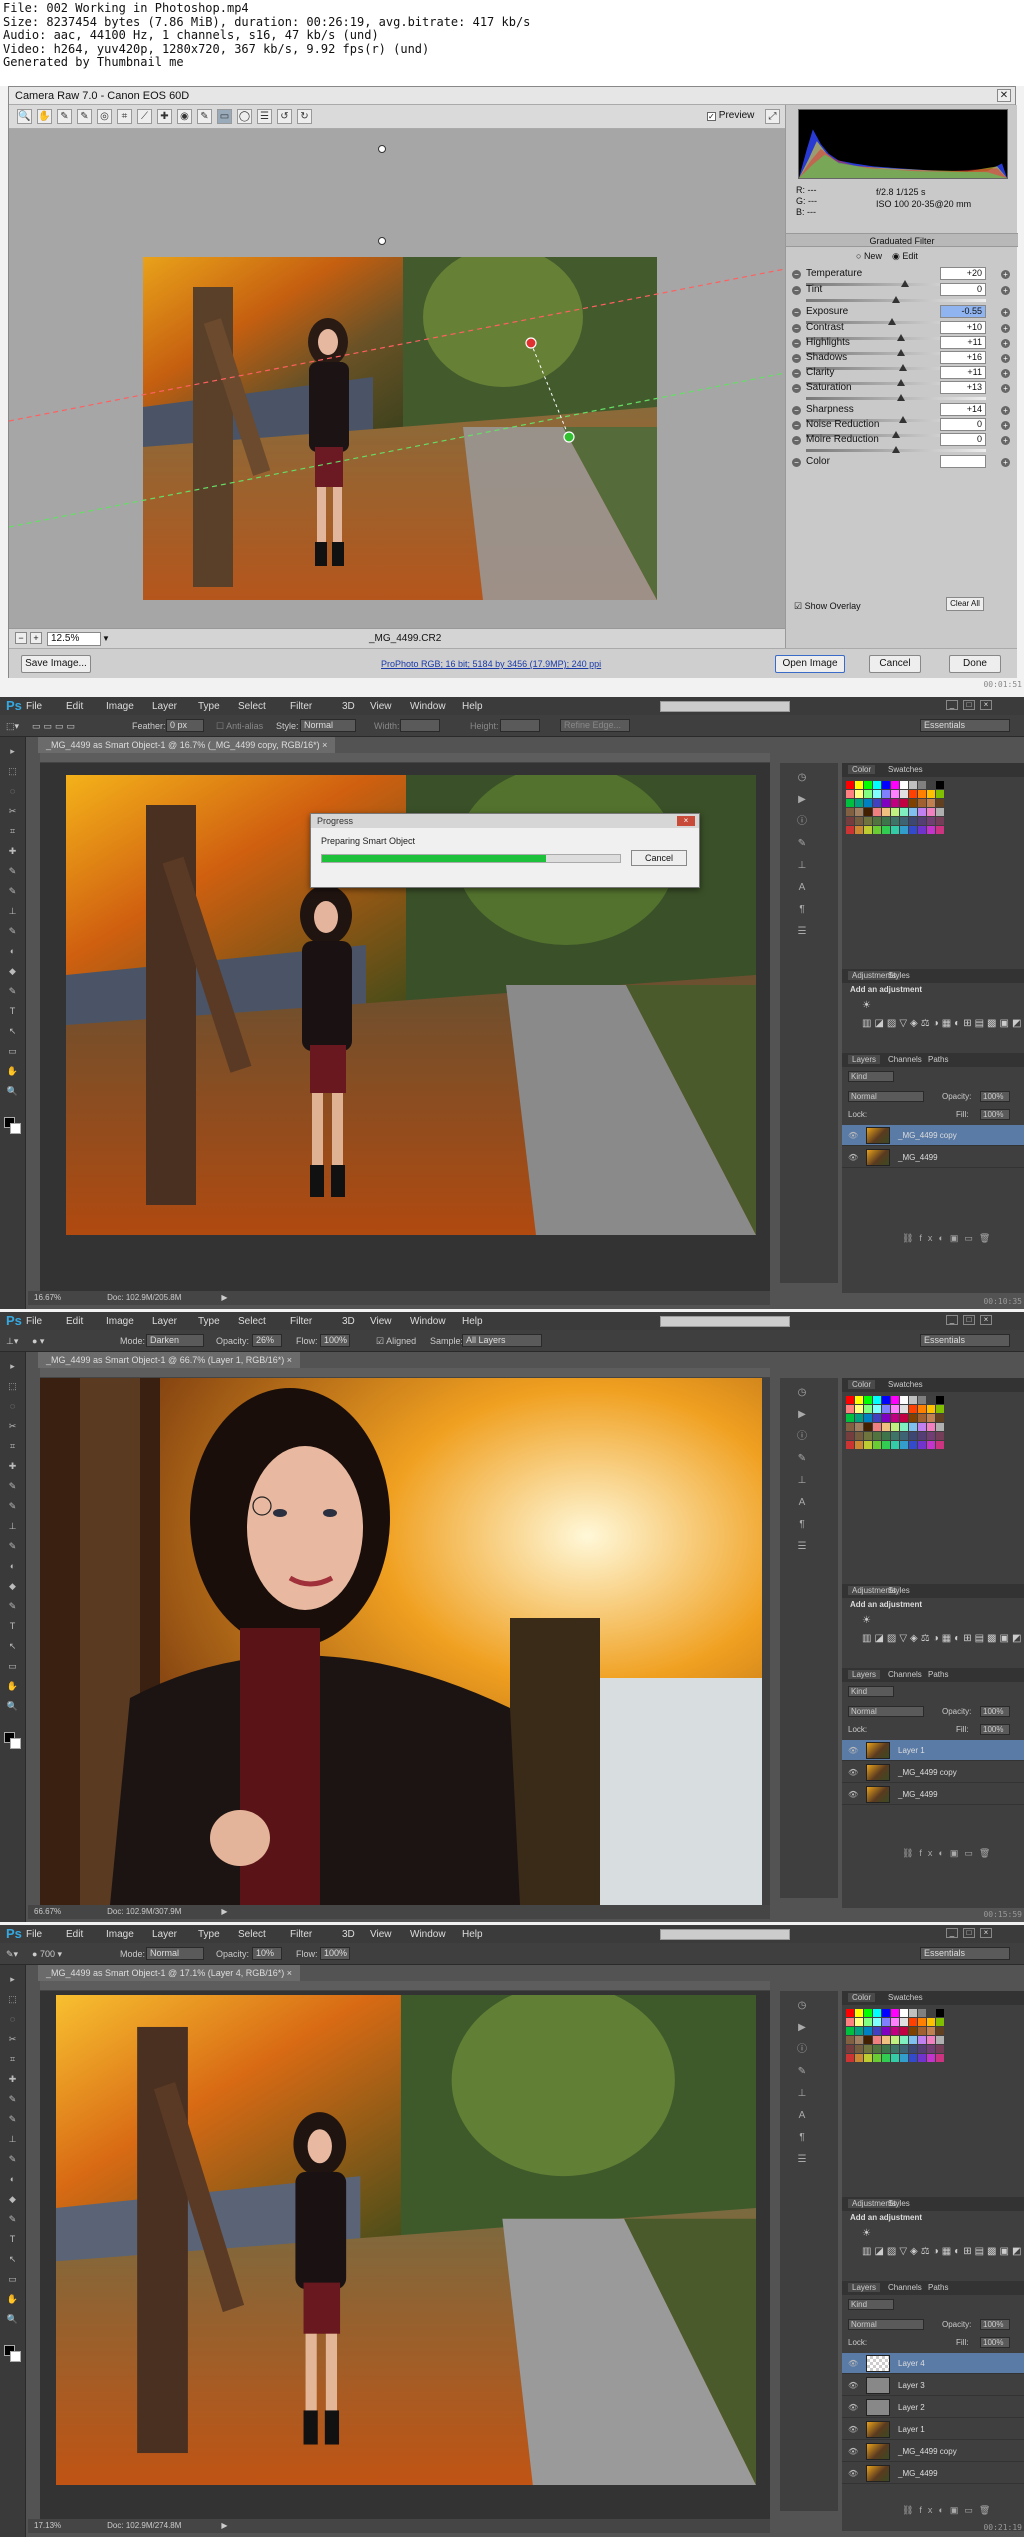  Describe the element at coordinates (12, 991) in the screenshot. I see `pen-tool-icon: ✎` at that location.